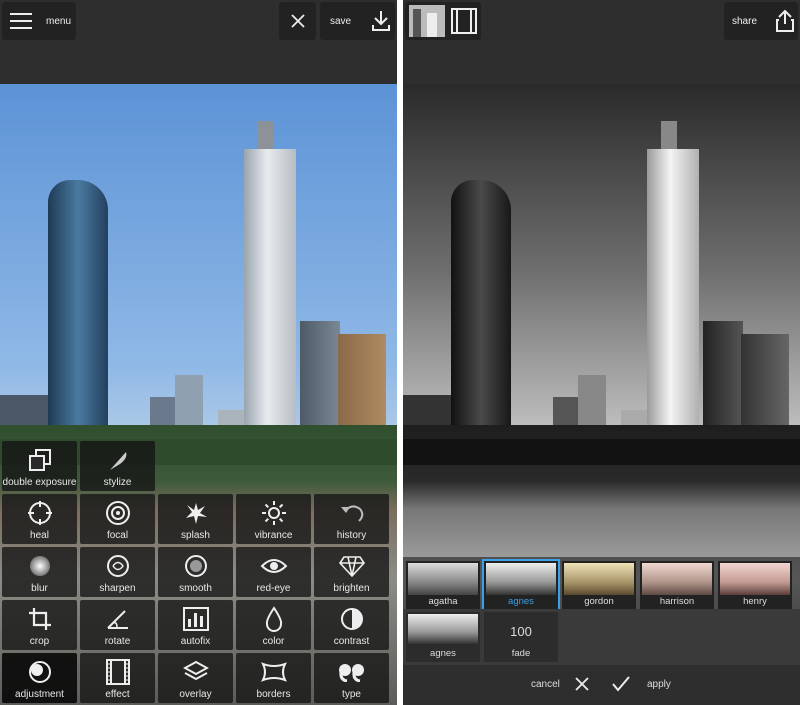 The image size is (800, 705). What do you see at coordinates (195, 672) in the screenshot?
I see `layers-icon` at bounding box center [195, 672].